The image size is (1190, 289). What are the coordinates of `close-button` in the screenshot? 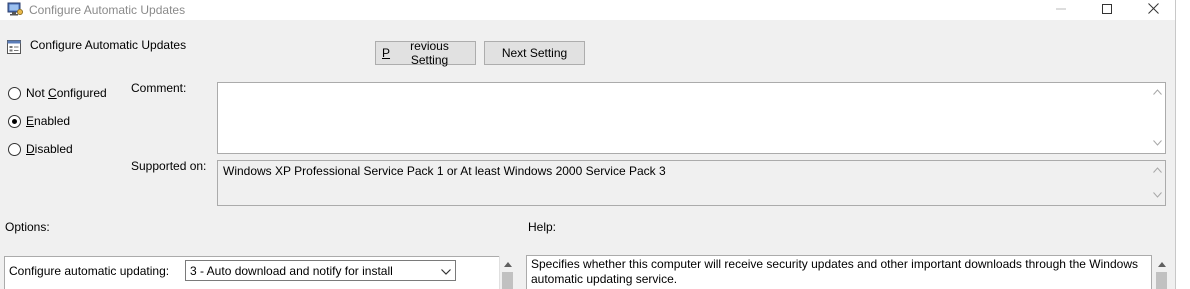 It's located at (1153, 10).